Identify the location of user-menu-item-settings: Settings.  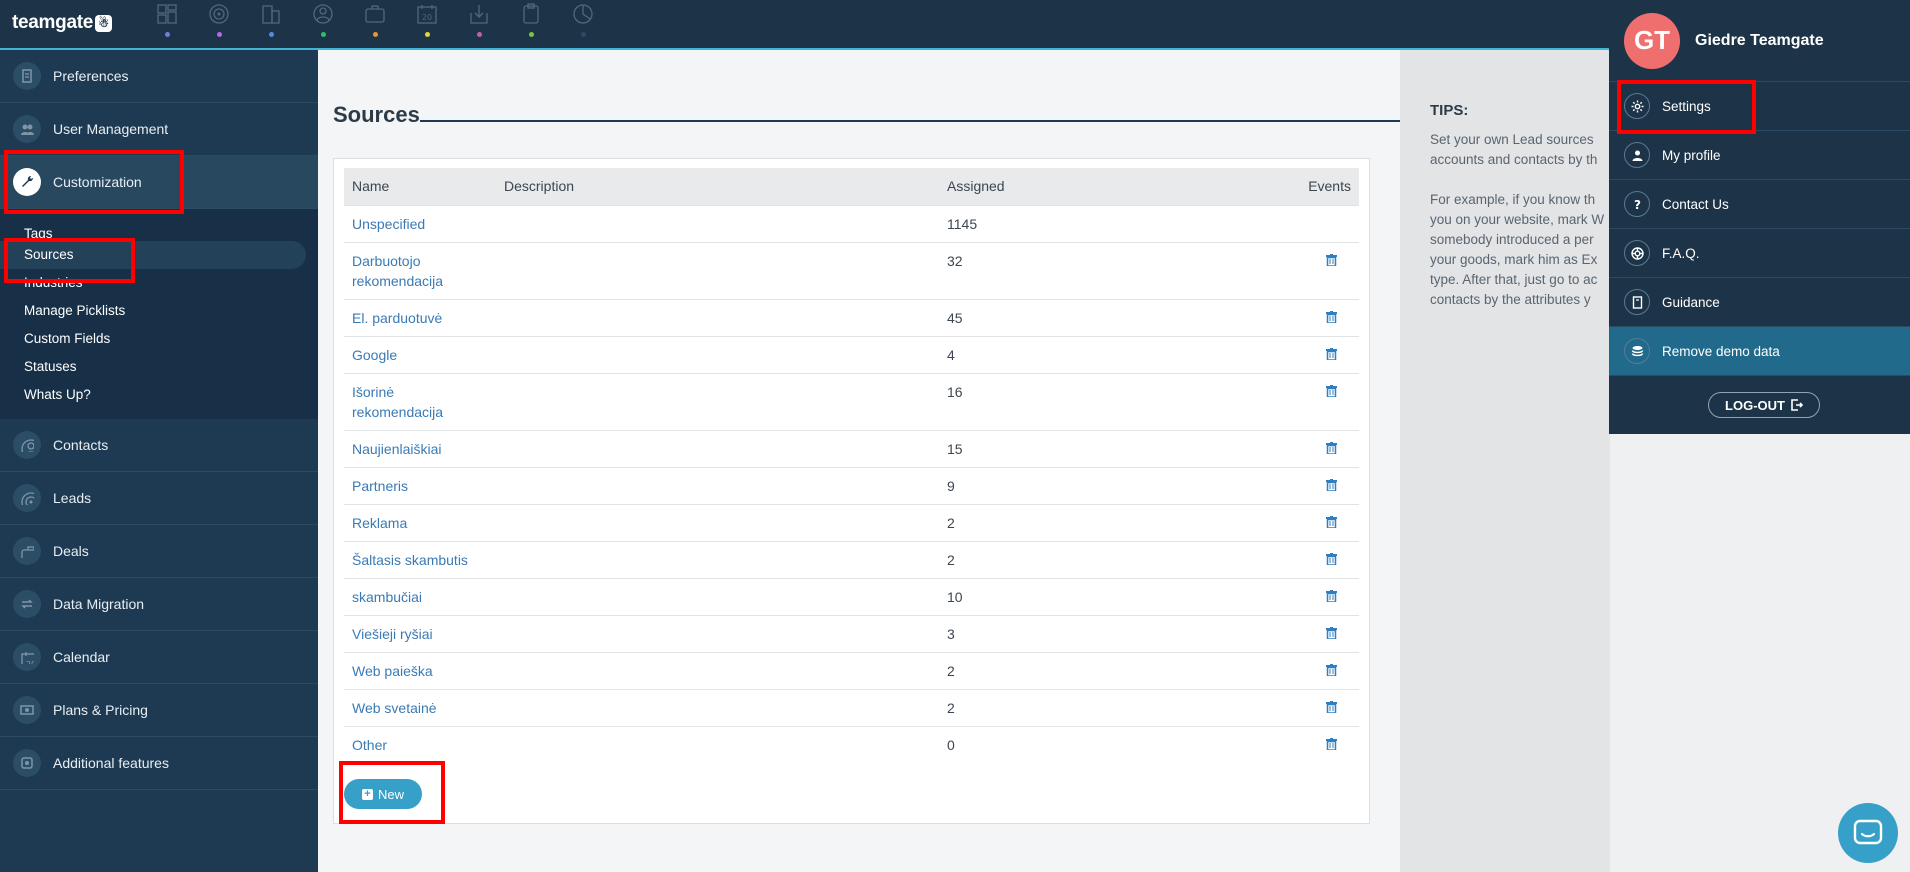
(1759, 106).